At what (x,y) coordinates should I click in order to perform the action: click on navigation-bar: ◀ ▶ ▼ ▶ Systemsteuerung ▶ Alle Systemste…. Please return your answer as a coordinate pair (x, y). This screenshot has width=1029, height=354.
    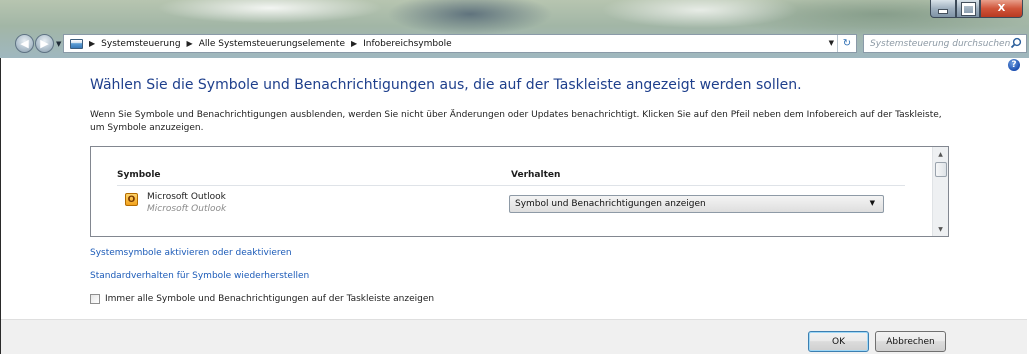
    Looking at the image, I should click on (514, 44).